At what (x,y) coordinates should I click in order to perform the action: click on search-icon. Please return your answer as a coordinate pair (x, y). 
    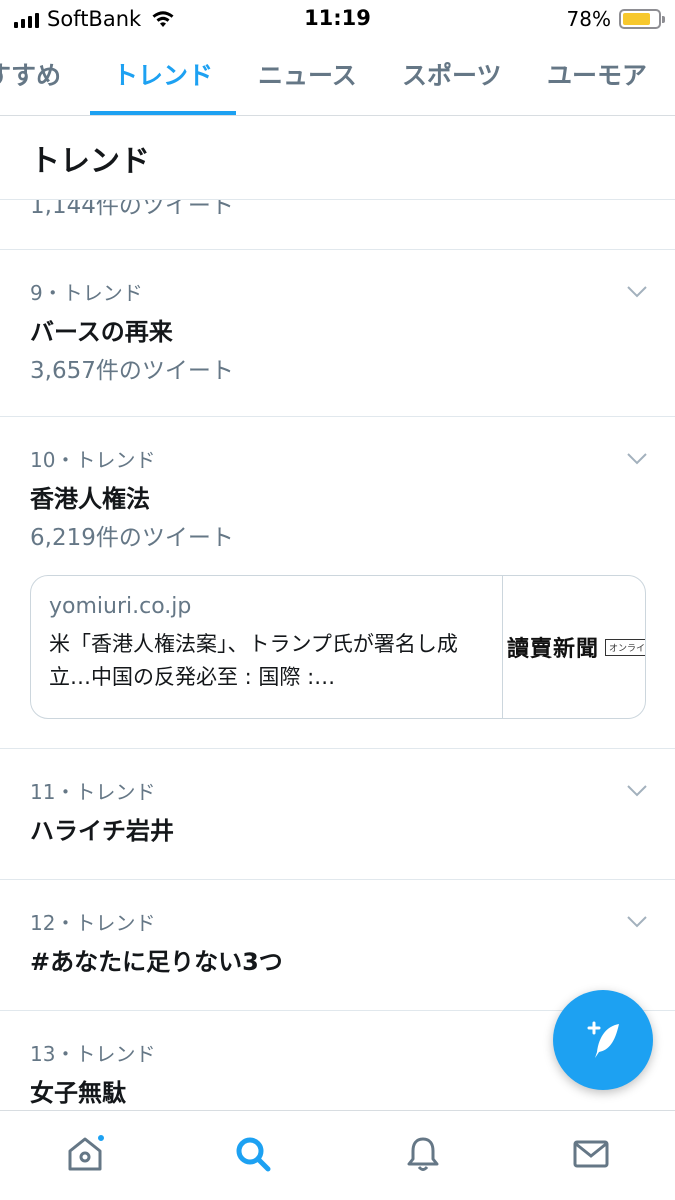
    Looking at the image, I should click on (253, 1154).